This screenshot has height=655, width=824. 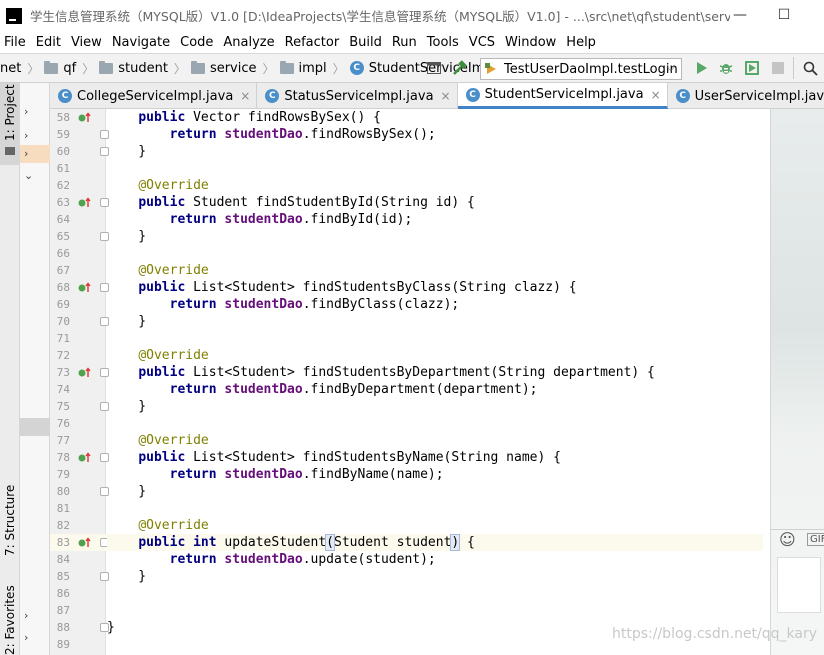 What do you see at coordinates (60, 610) in the screenshot?
I see `line-number: 87` at bounding box center [60, 610].